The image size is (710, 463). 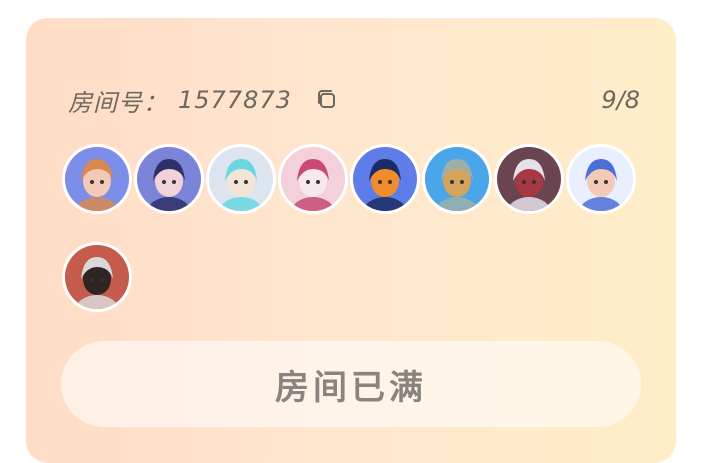 I want to click on member-count: 9/8, so click(x=620, y=100).